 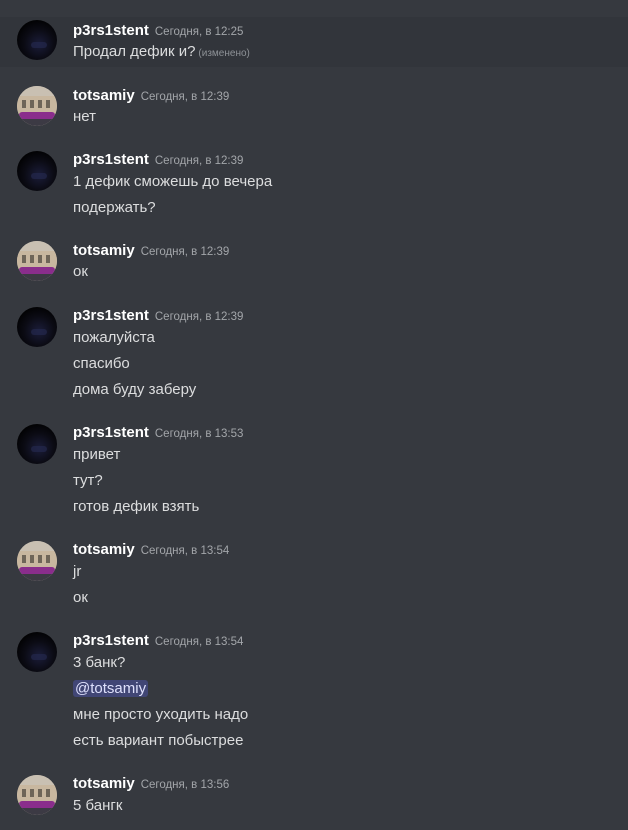 What do you see at coordinates (136, 506) in the screenshot?
I see `message-text: готов дефик взять` at bounding box center [136, 506].